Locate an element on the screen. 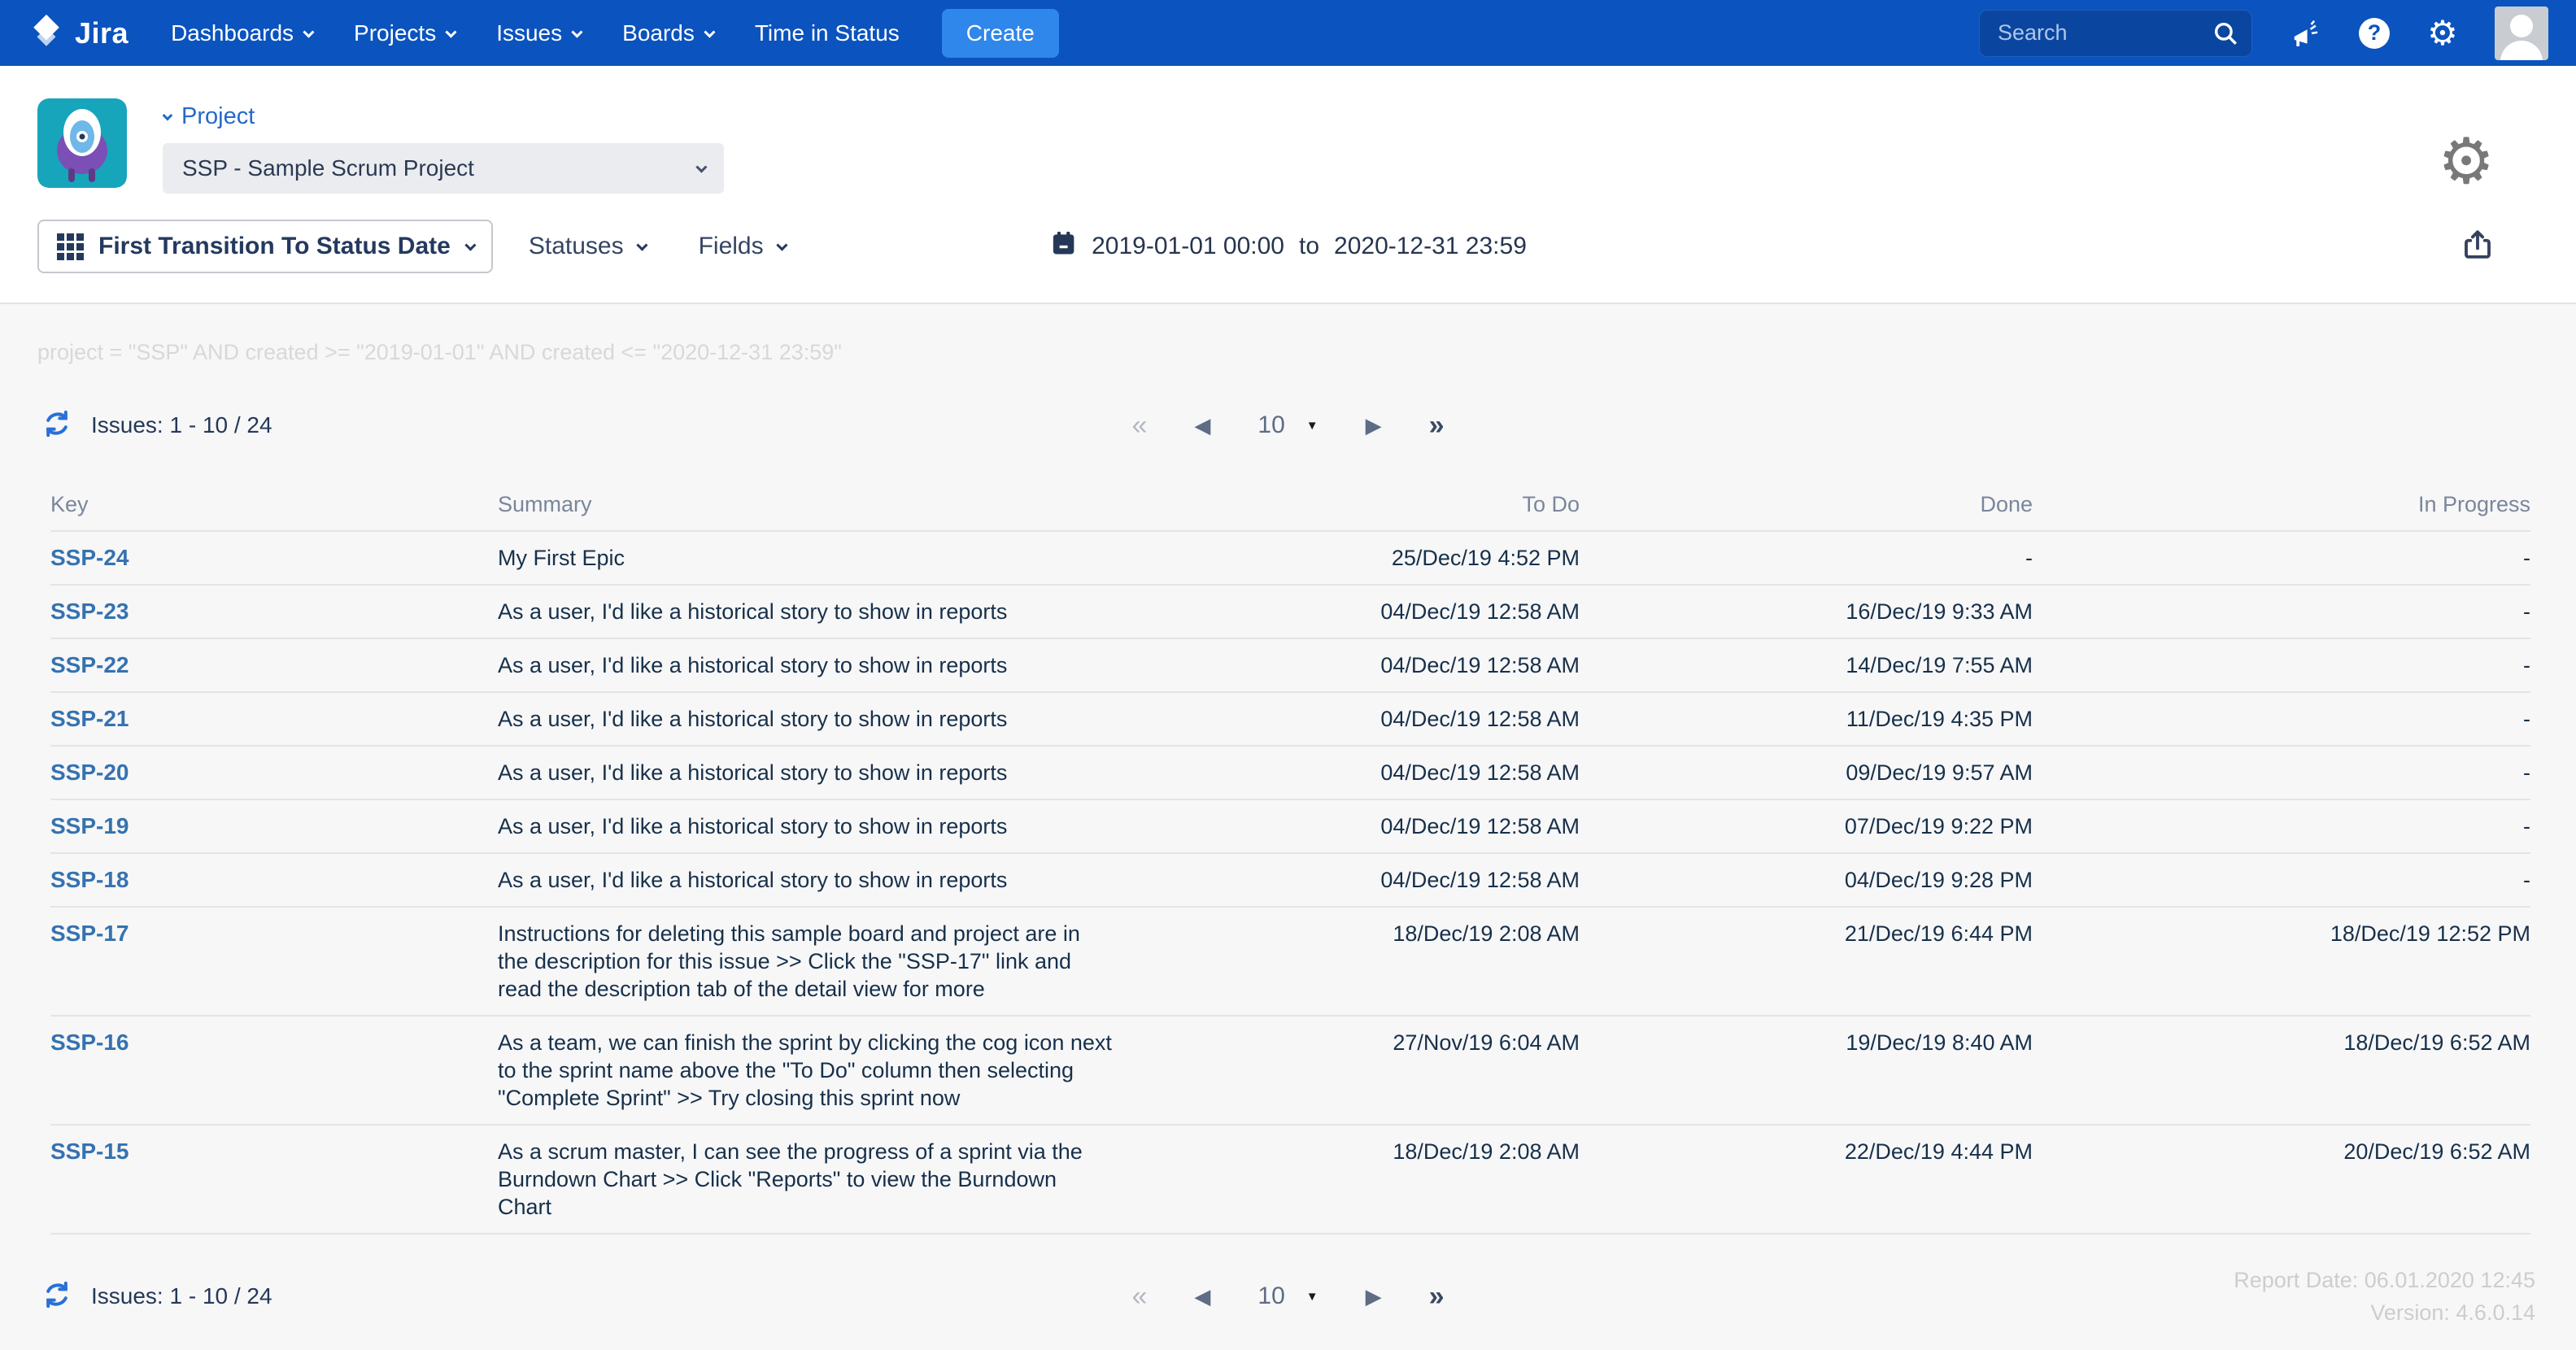 The image size is (2576, 1350). search-icon is located at coordinates (2225, 35).